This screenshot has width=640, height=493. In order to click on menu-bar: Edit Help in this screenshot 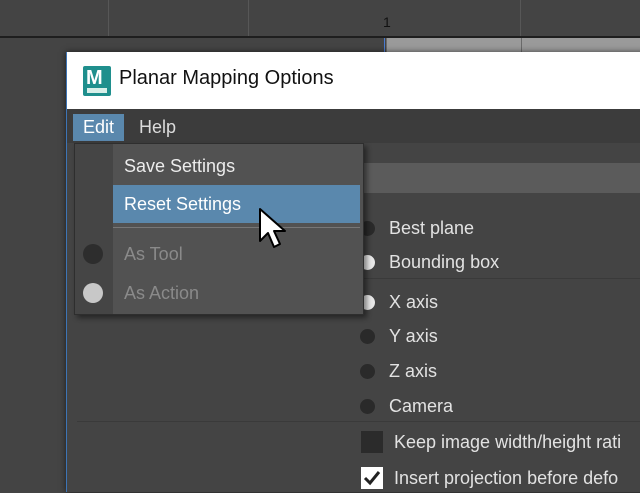, I will do `click(353, 126)`.